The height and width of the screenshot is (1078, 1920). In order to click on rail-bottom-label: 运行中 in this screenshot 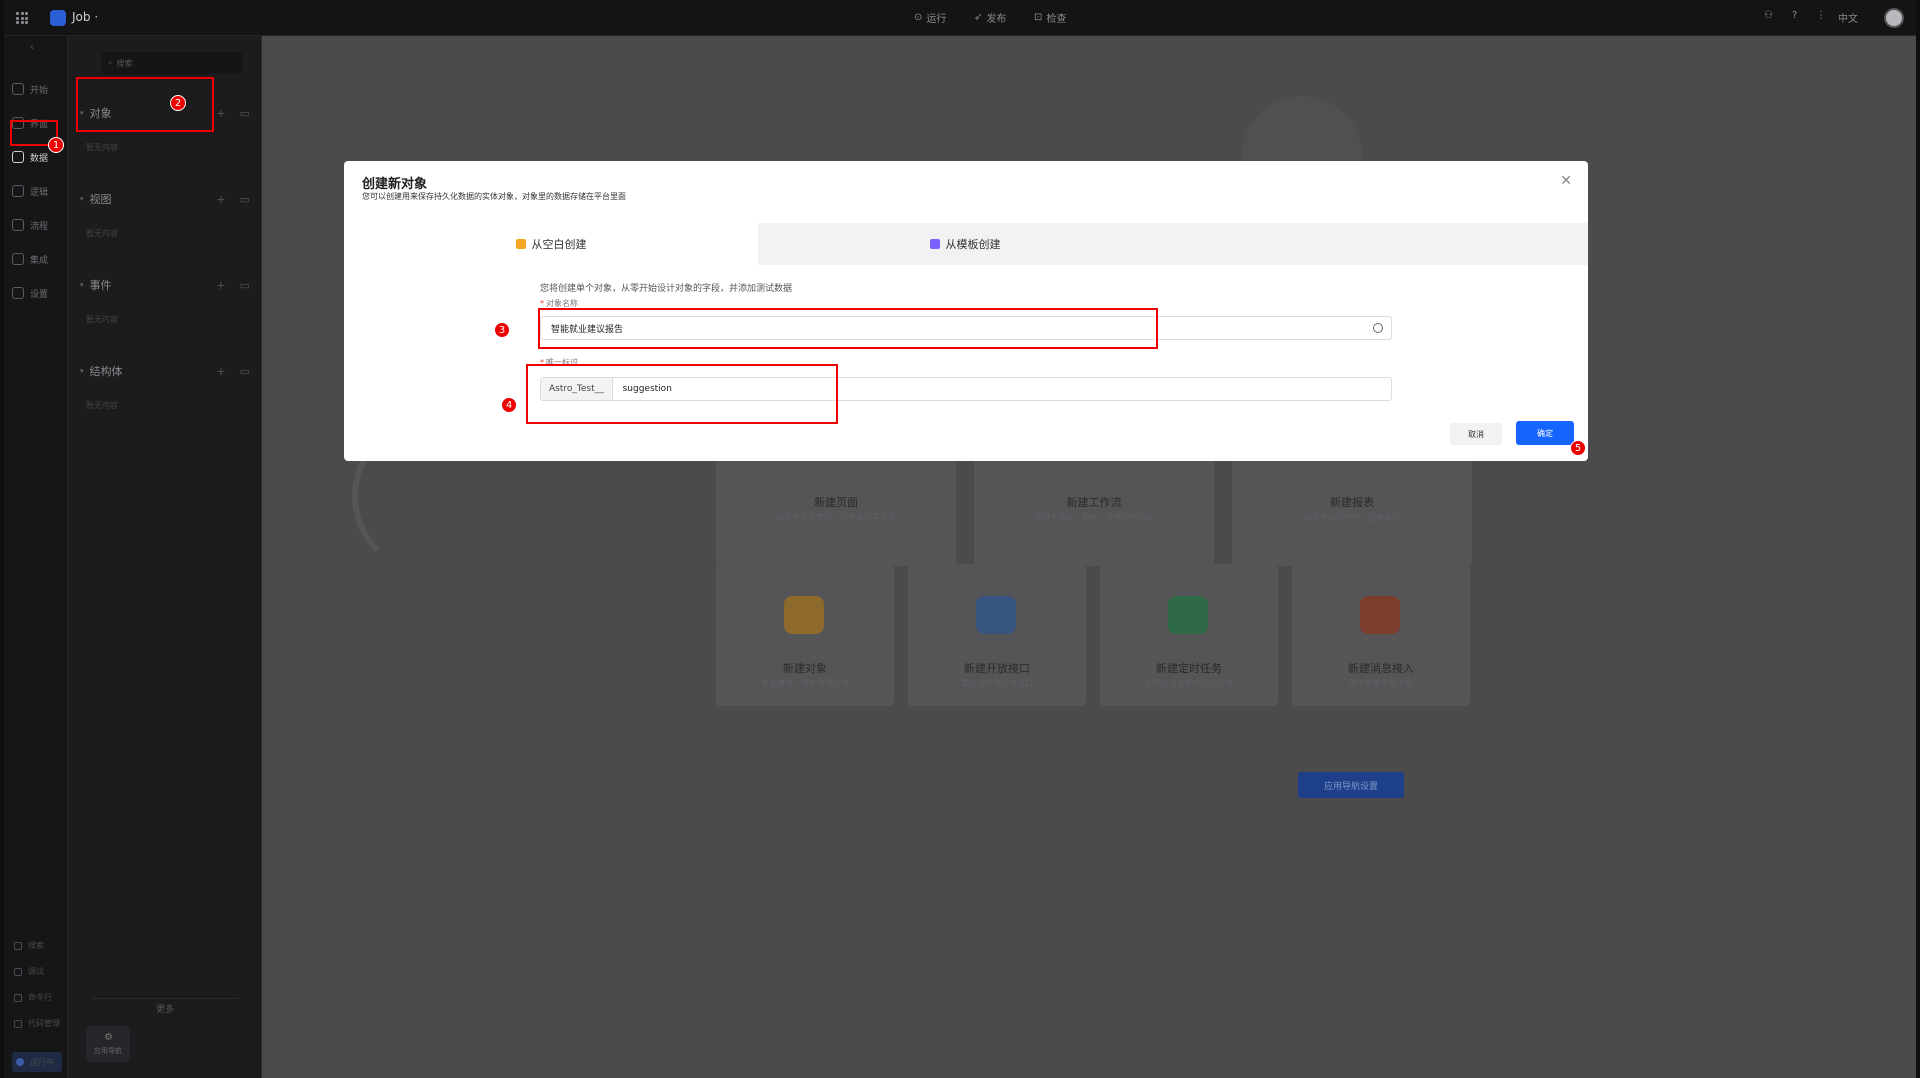, I will do `click(42, 1062)`.